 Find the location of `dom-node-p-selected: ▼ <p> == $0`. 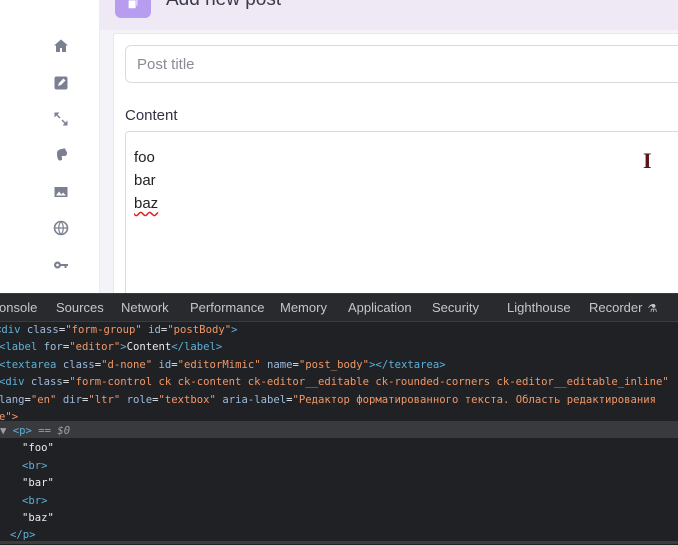

dom-node-p-selected: ▼ <p> == $0 is located at coordinates (35, 431).